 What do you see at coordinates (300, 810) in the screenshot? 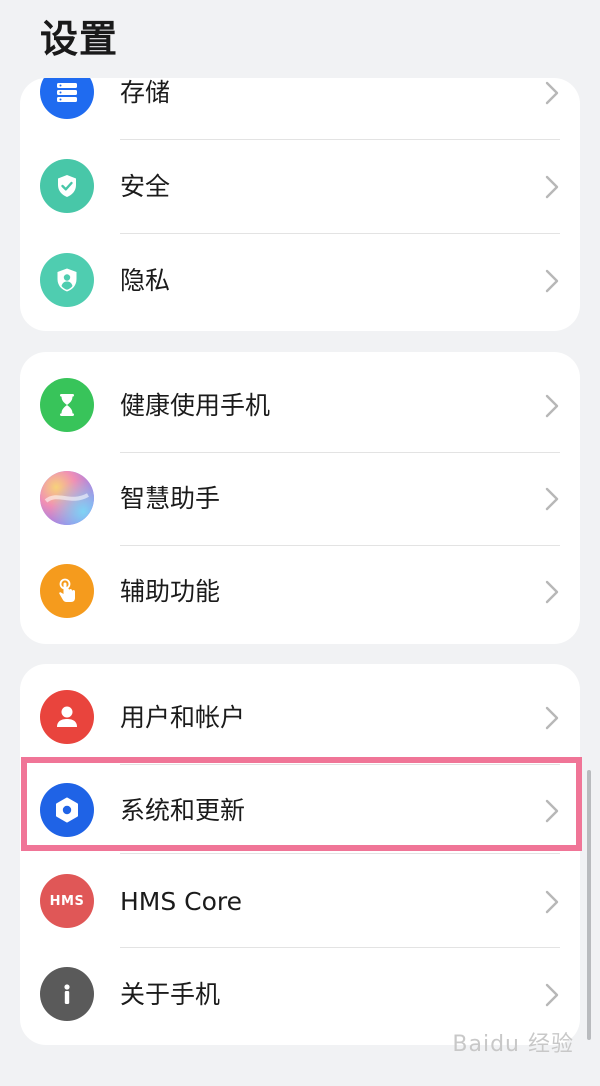
I see `settings-item-system-update: 系统和更新` at bounding box center [300, 810].